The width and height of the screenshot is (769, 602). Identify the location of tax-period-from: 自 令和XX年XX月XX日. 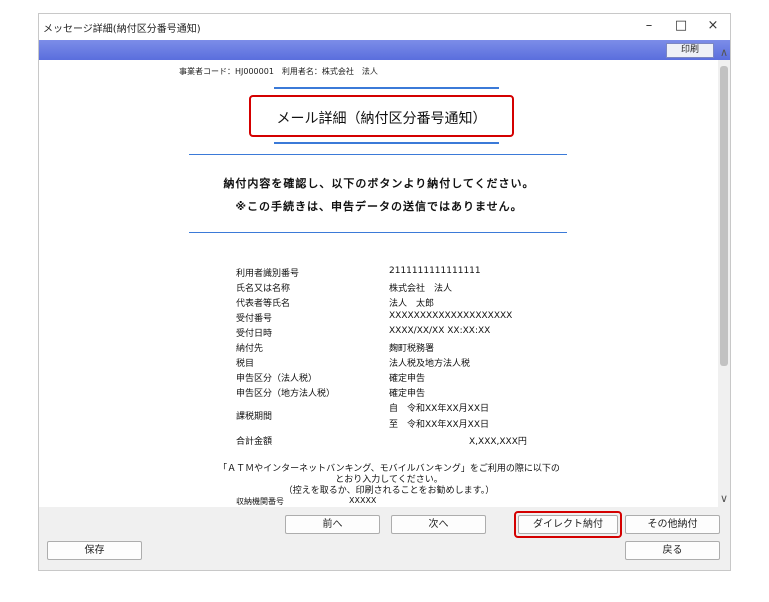
(439, 409).